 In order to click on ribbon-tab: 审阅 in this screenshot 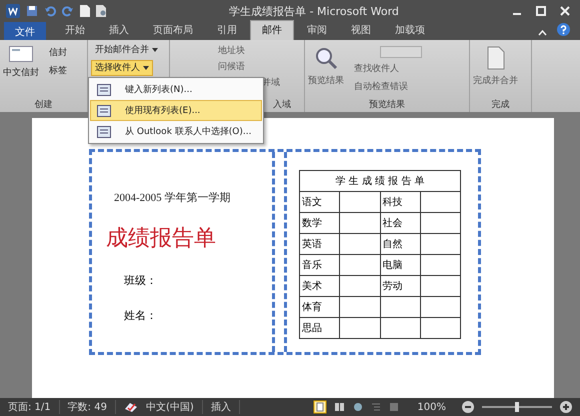, I will do `click(317, 30)`.